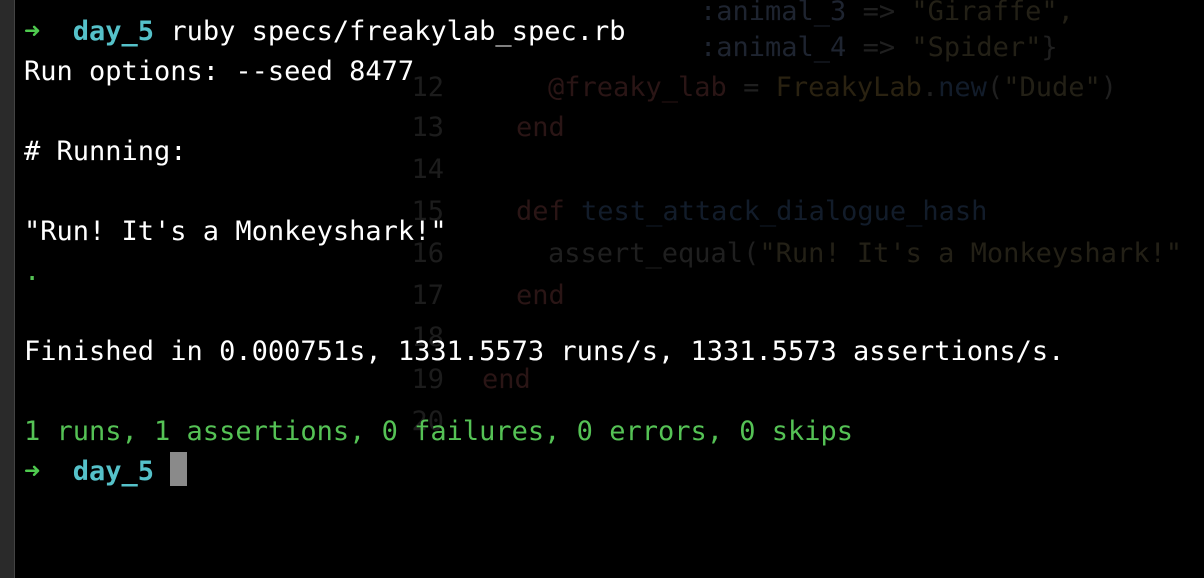 The image size is (1204, 578). Describe the element at coordinates (1109, 87) in the screenshot. I see `ghost-code-token: )` at that location.